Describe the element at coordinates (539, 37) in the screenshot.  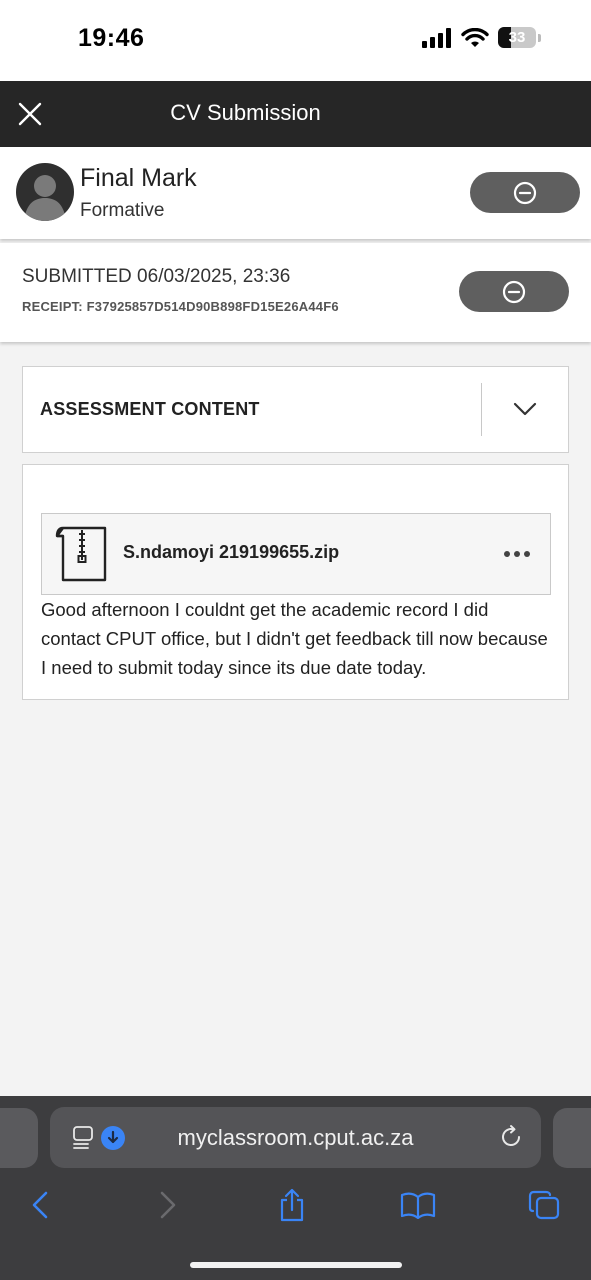
I see `battery-cap` at that location.